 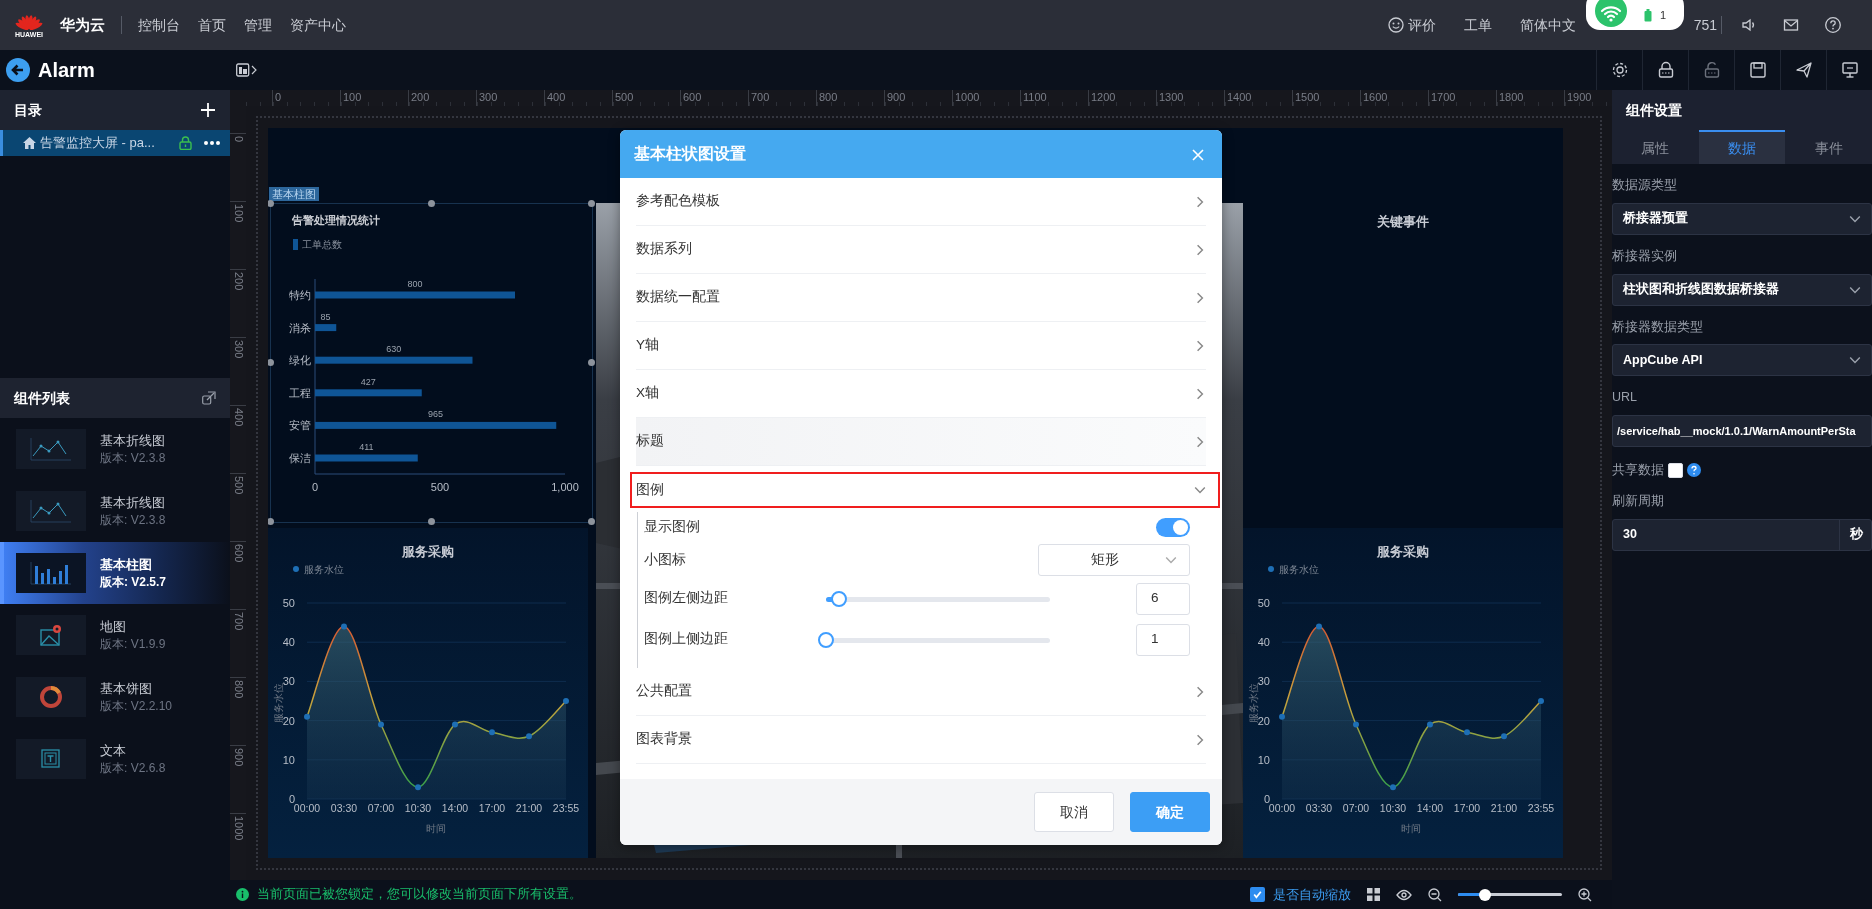 What do you see at coordinates (159, 25) in the screenshot?
I see `nav-link: 控制台` at bounding box center [159, 25].